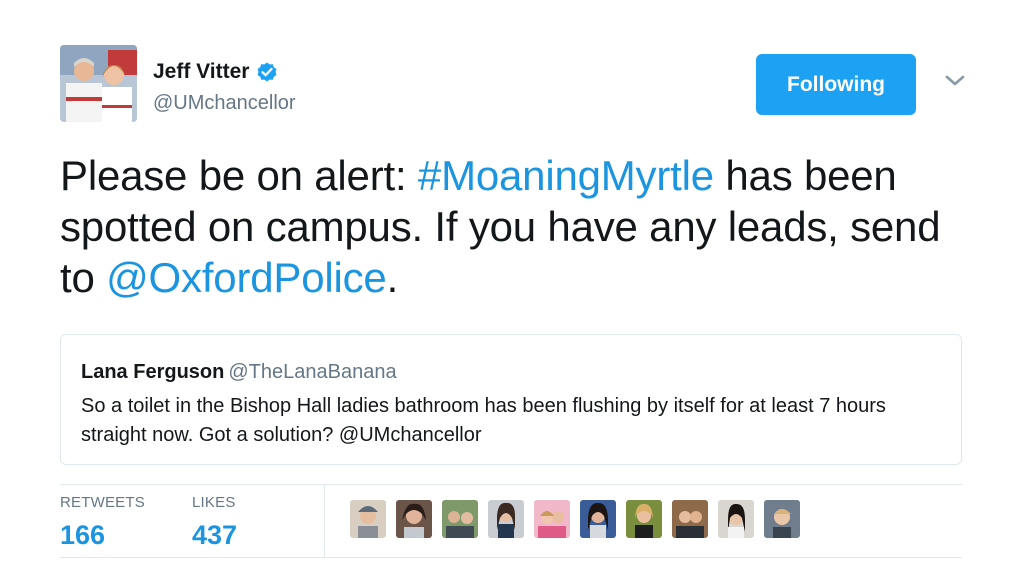 The width and height of the screenshot is (1024, 571). Describe the element at coordinates (392, 277) in the screenshot. I see `tweet-text-segment: .` at that location.